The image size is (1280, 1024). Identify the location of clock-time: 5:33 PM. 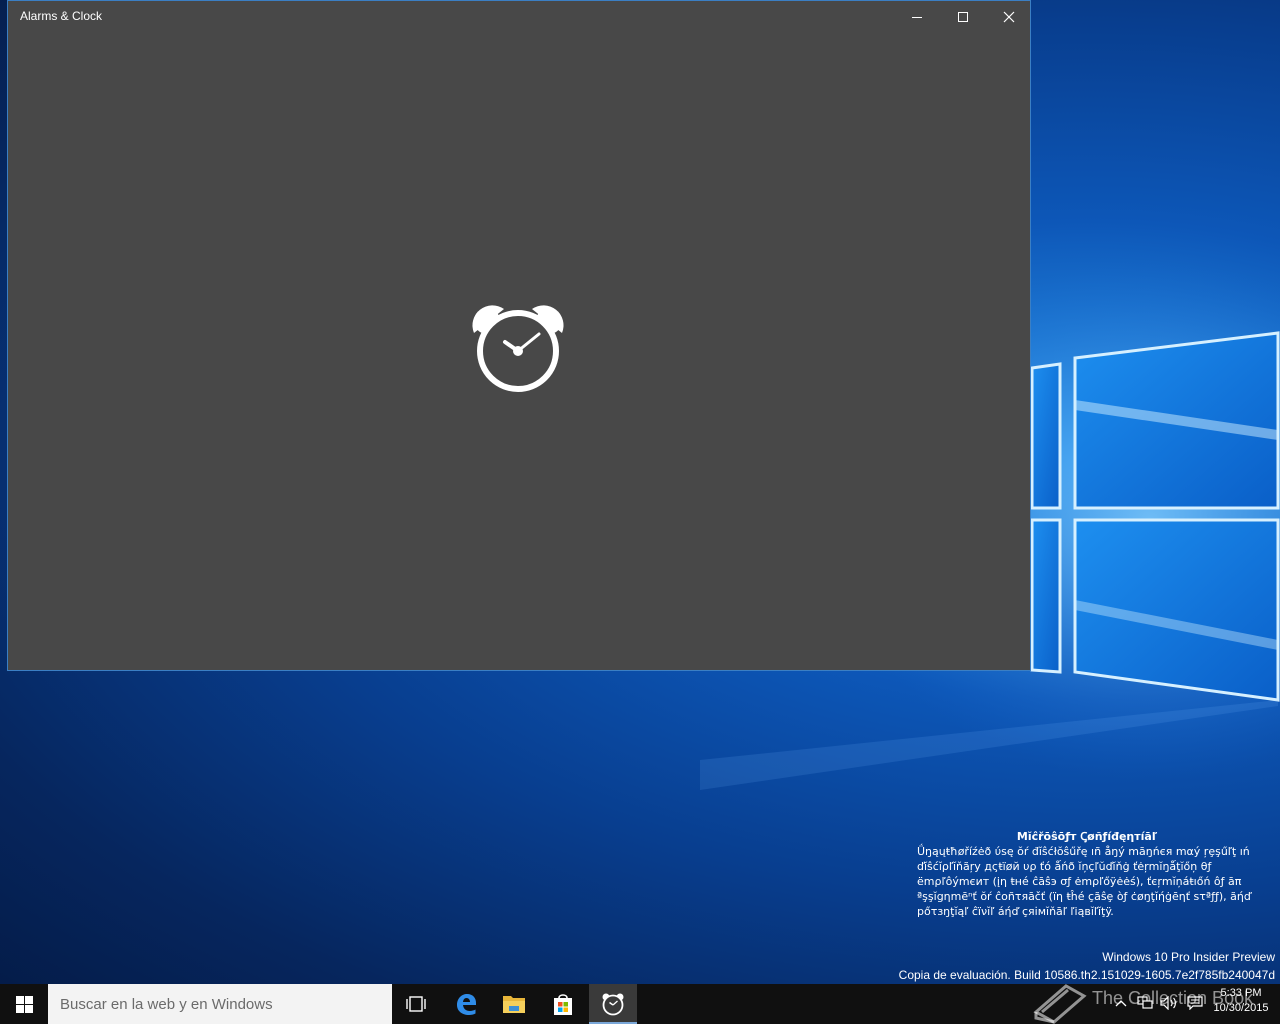
(1241, 993).